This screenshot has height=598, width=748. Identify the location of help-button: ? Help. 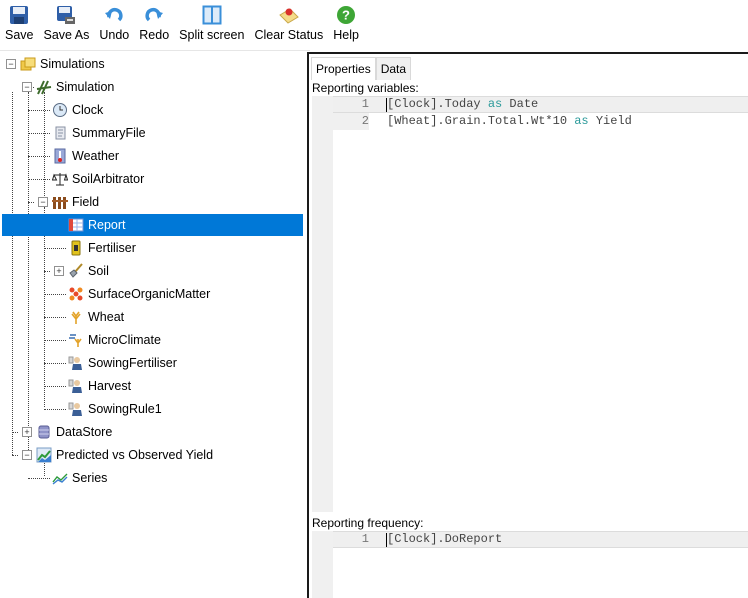
(346, 23).